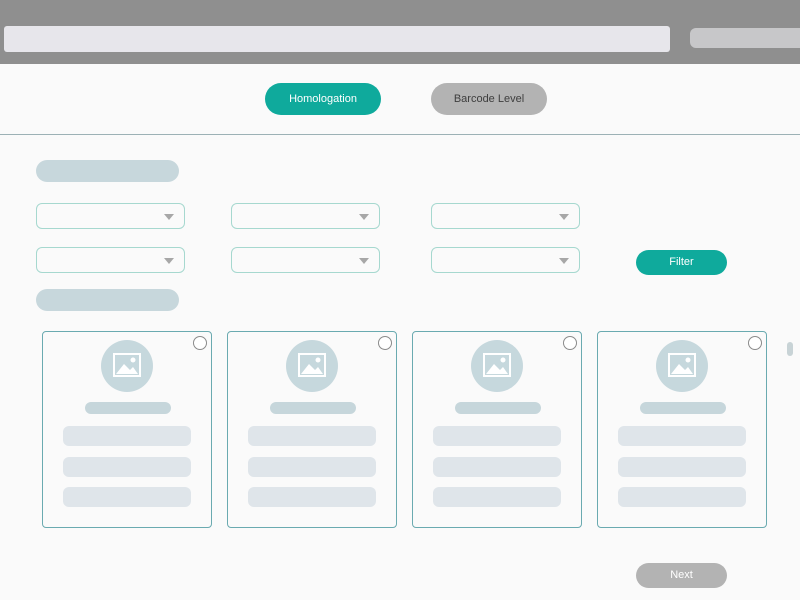 This screenshot has height=600, width=800. What do you see at coordinates (107, 171) in the screenshot?
I see `filters-section-label` at bounding box center [107, 171].